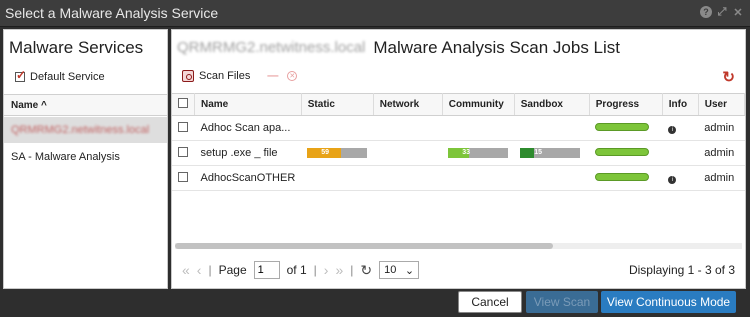 The width and height of the screenshot is (750, 317). What do you see at coordinates (550, 153) in the screenshot?
I see `sandbox-score-bar: 15` at bounding box center [550, 153].